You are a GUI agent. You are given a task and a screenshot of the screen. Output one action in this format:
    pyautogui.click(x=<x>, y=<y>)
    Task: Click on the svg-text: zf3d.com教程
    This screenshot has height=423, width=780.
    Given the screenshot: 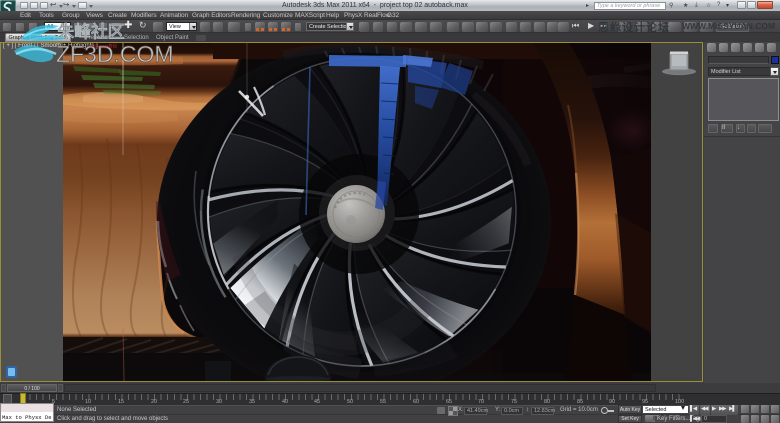 What is the action you would take?
    pyautogui.click(x=104, y=46)
    